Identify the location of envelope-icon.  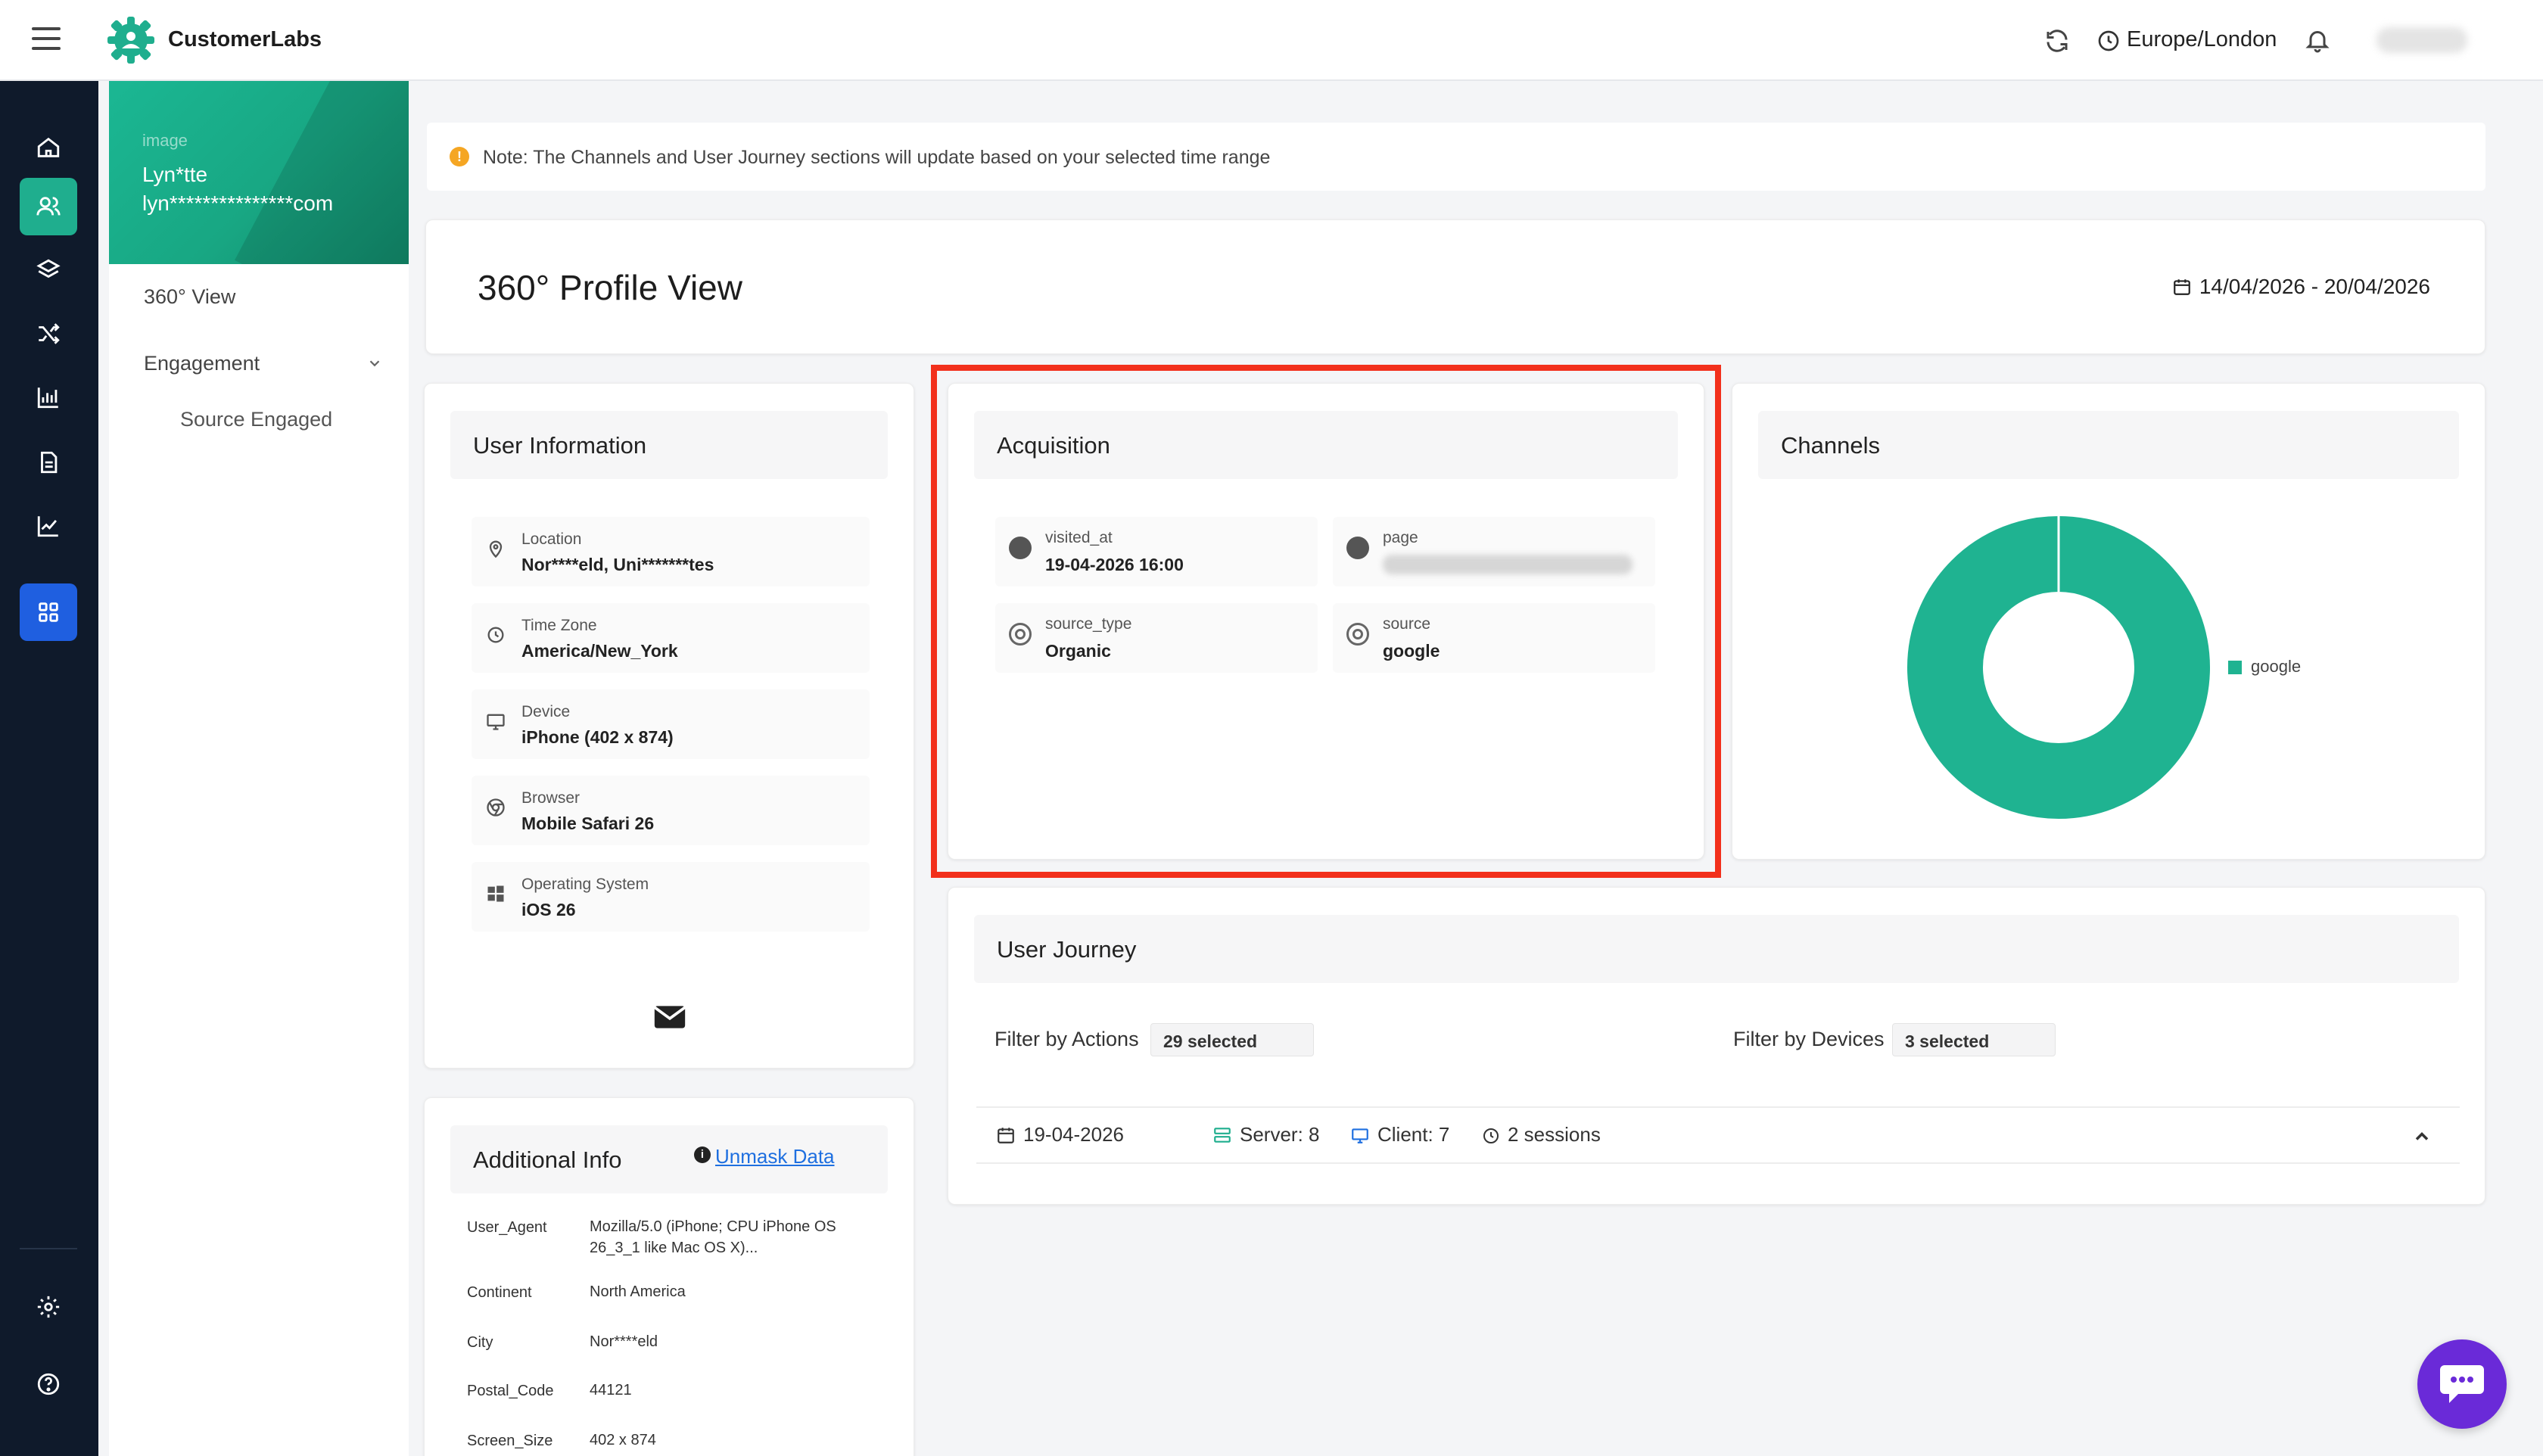
(669, 1017).